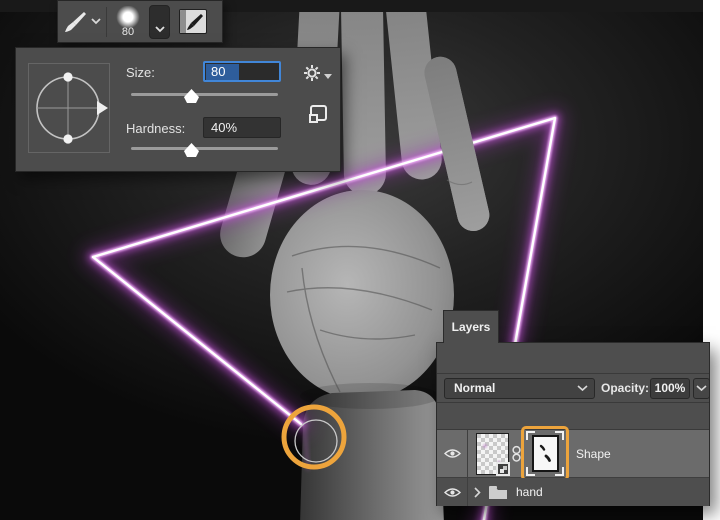 Image resolution: width=720 pixels, height=520 pixels. I want to click on brush-tool-button, so click(81, 21).